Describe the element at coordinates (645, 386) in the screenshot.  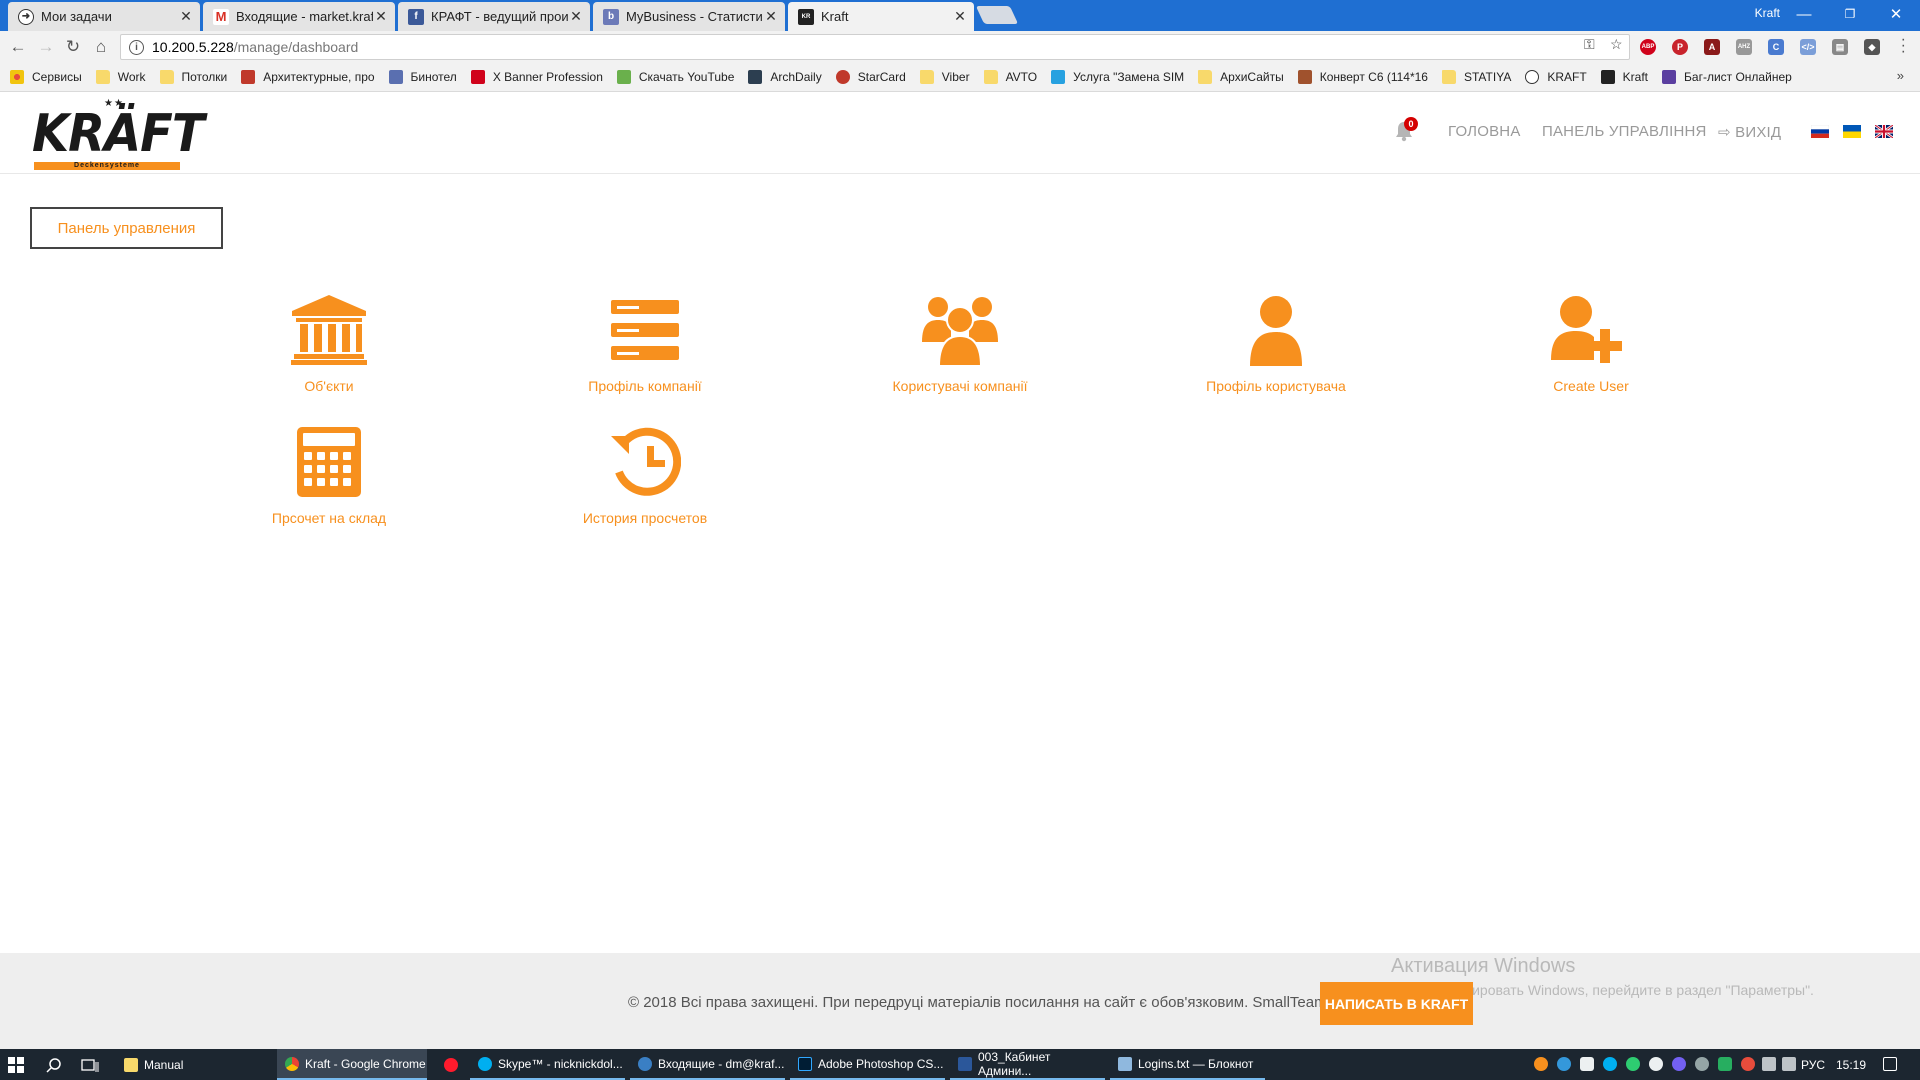
I see `tile-label: Профіль компанії` at that location.